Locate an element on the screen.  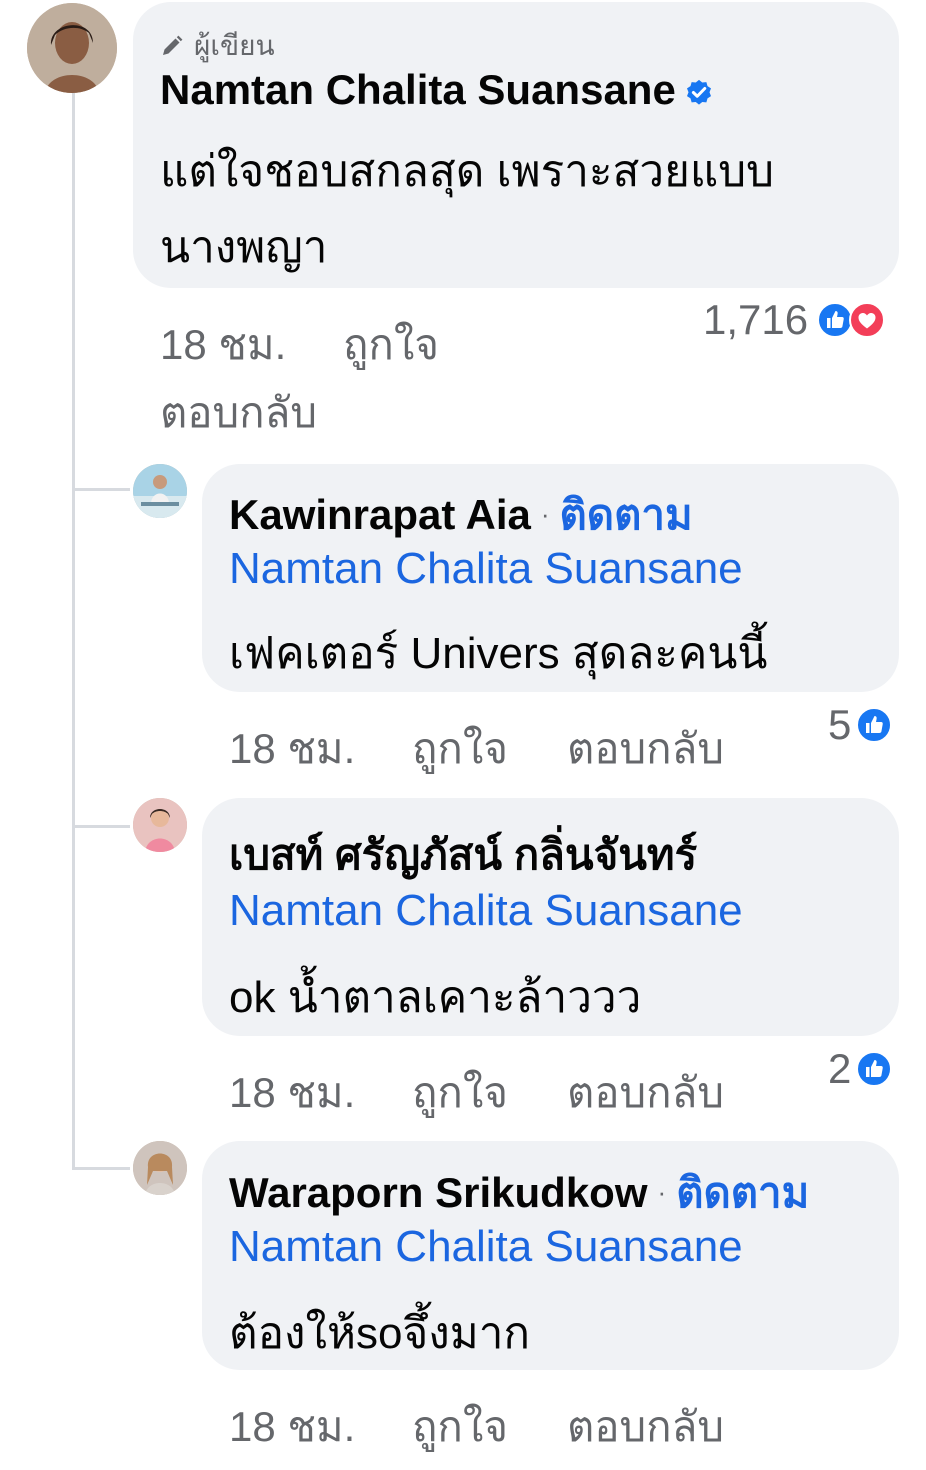
love-icon is located at coordinates (867, 320).